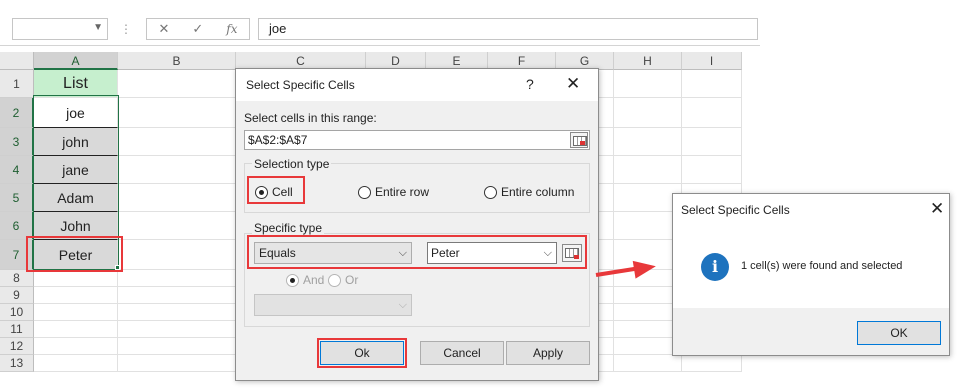 This screenshot has height=390, width=964. I want to click on cancel-button: Cancel, so click(462, 353).